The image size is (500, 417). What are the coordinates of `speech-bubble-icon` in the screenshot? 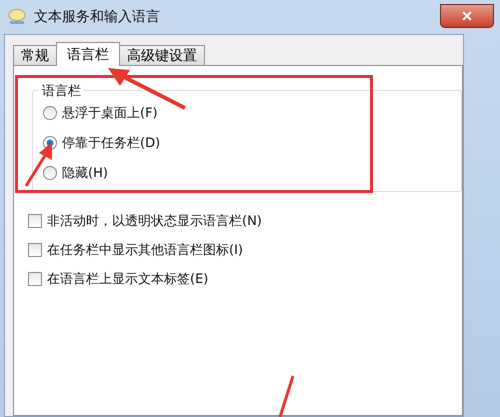 It's located at (17, 17).